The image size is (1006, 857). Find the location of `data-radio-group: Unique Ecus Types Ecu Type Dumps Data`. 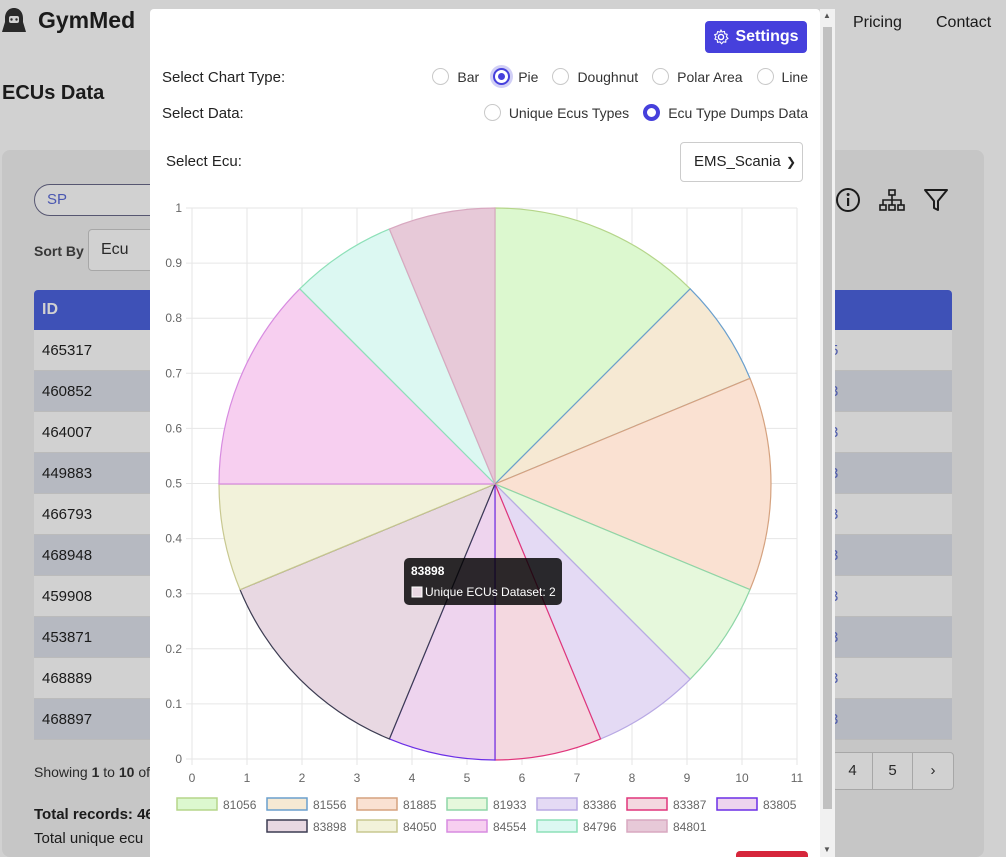

data-radio-group: Unique Ecus Types Ecu Type Dumps Data is located at coordinates (639, 112).